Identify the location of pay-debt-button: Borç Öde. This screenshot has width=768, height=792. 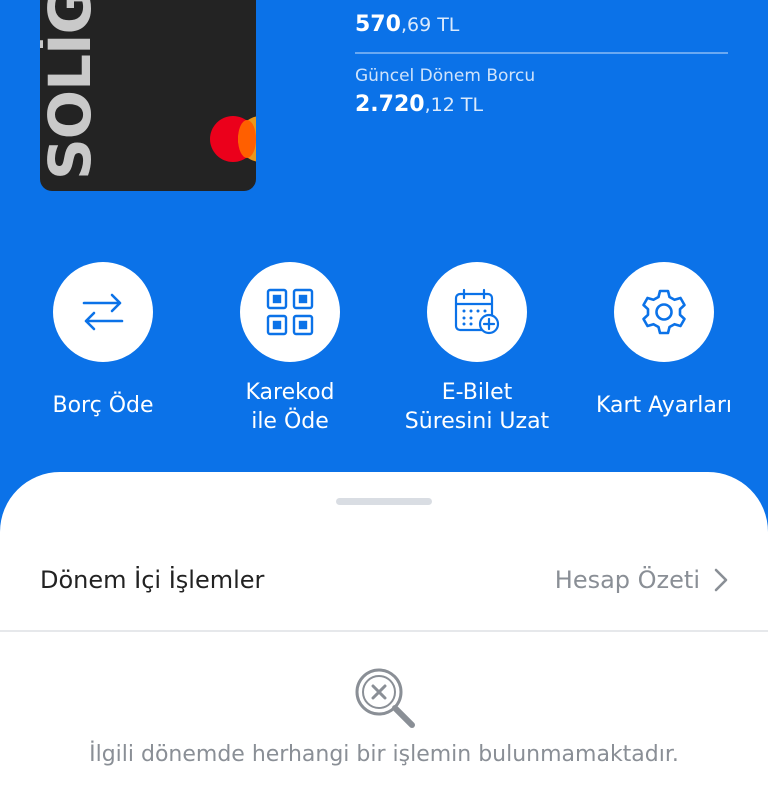
(103, 341).